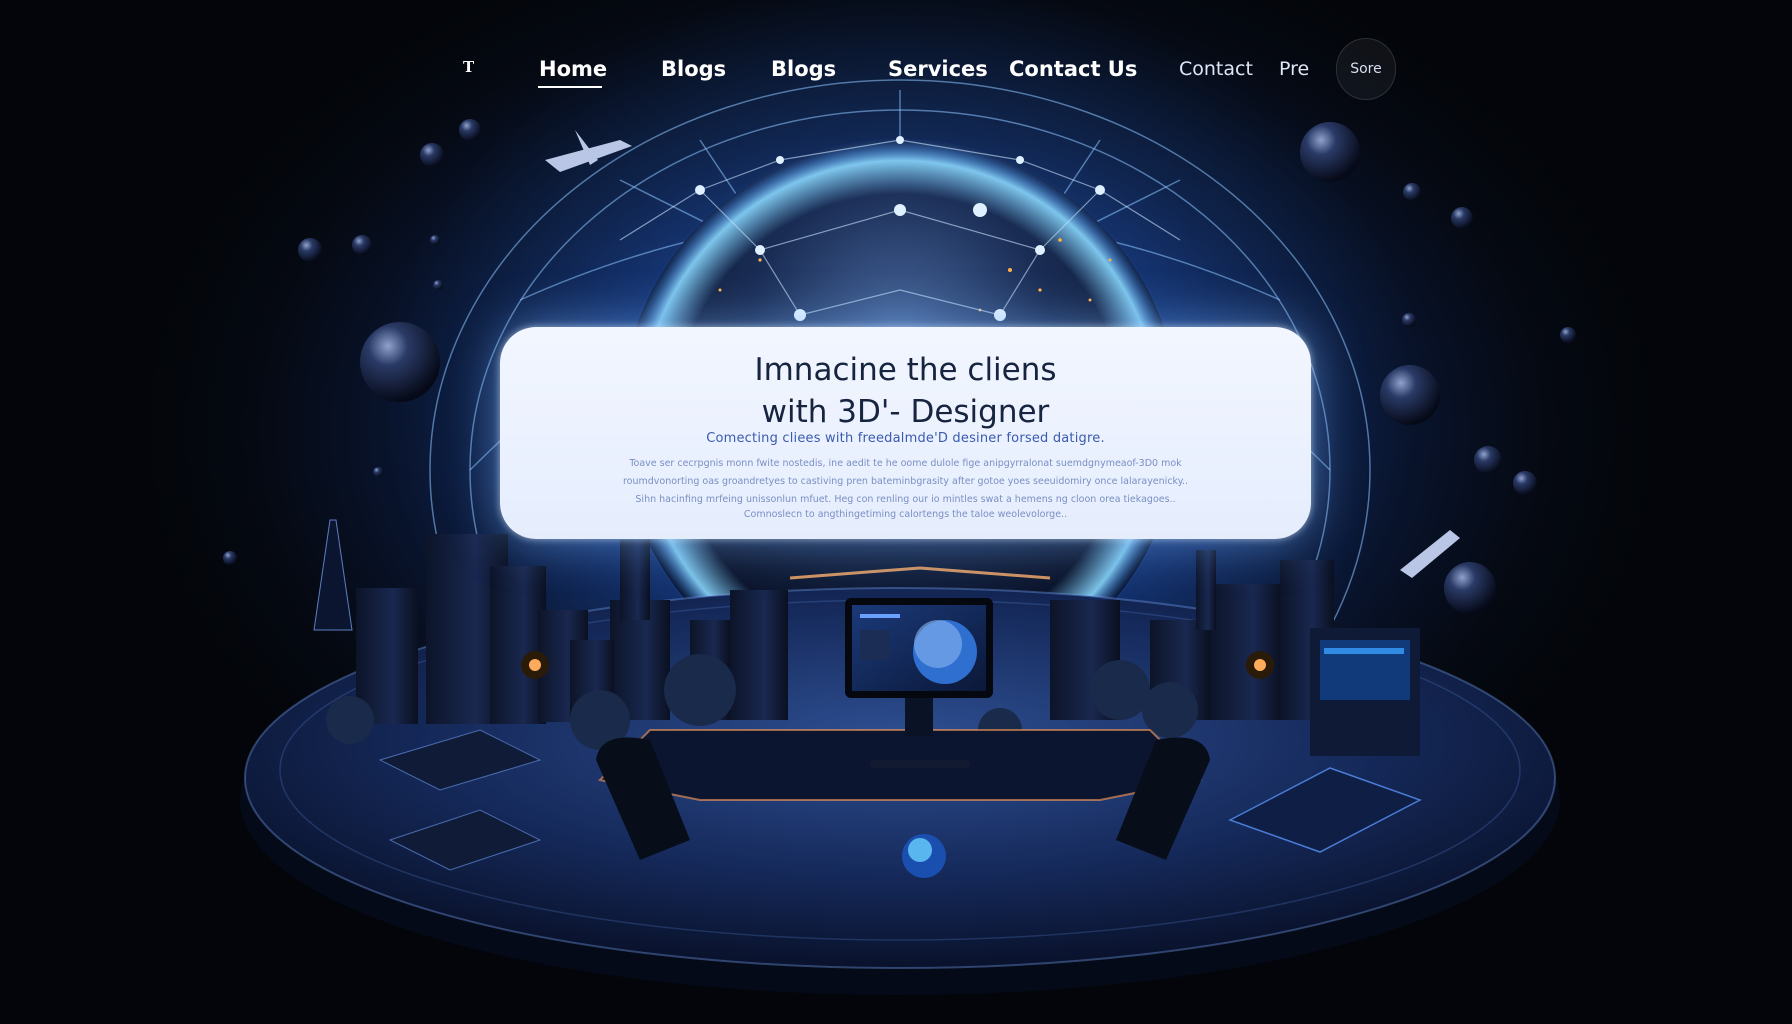 This screenshot has width=1792, height=1024. What do you see at coordinates (1073, 69) in the screenshot?
I see `nav-contact-us: Contact Us` at bounding box center [1073, 69].